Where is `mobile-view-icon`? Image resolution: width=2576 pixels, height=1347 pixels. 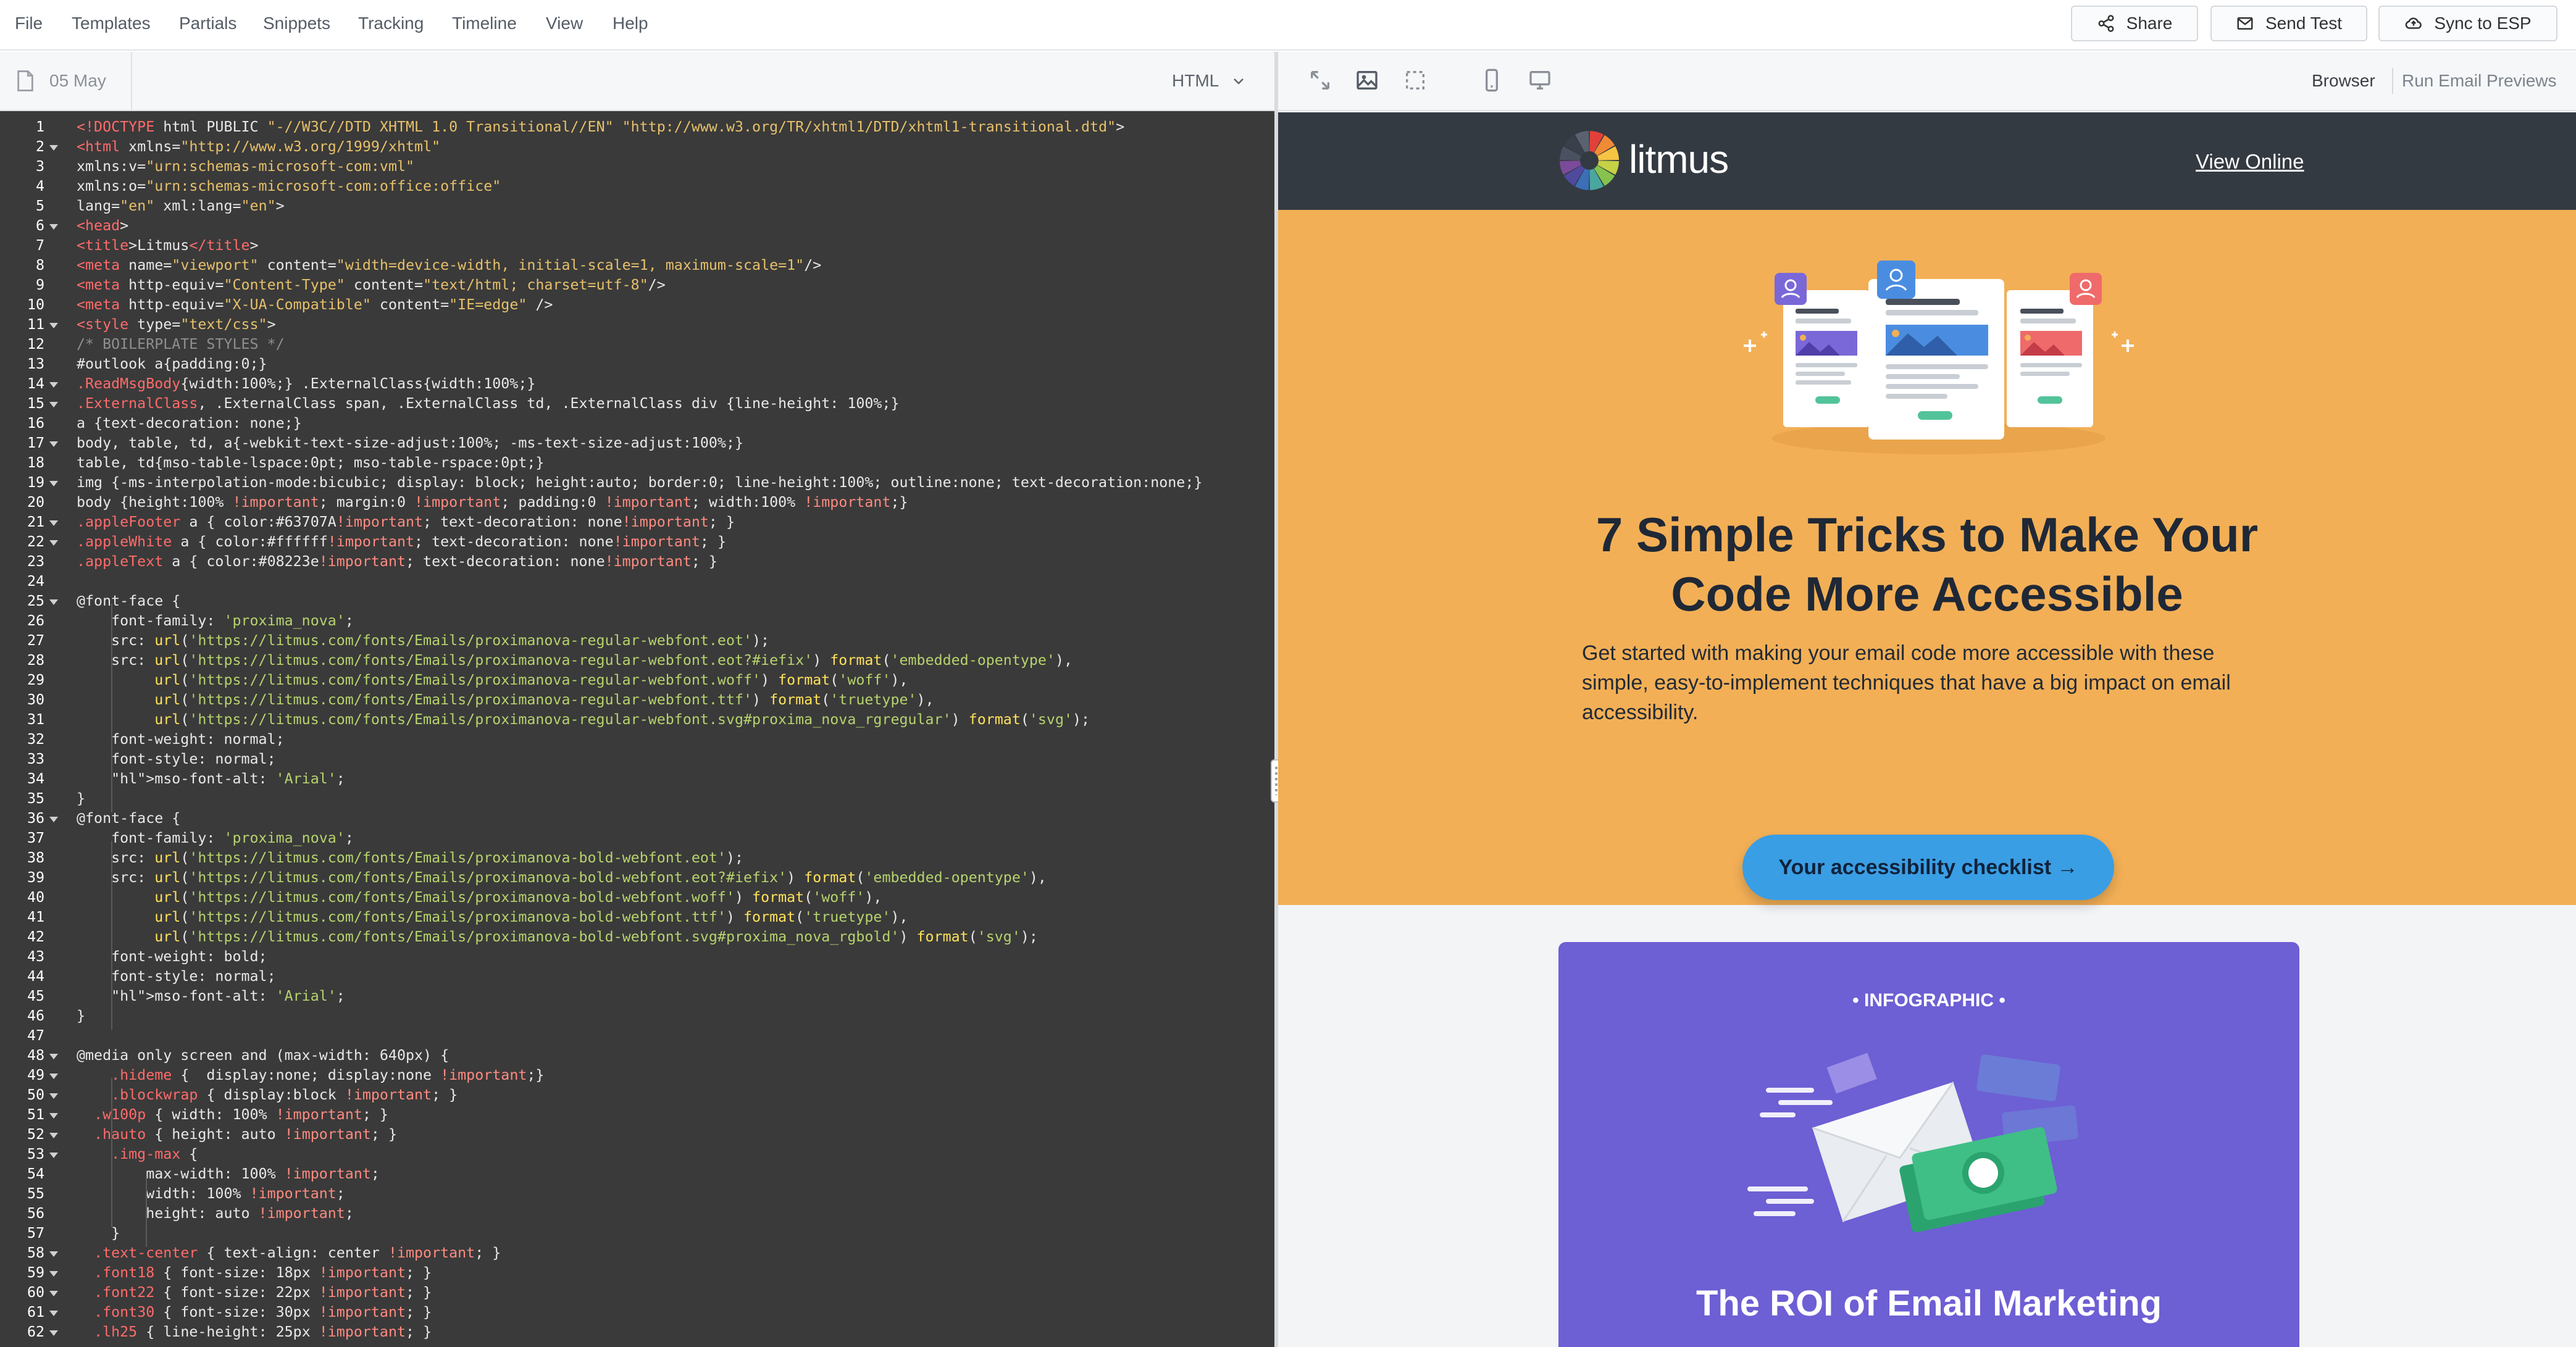
mobile-view-icon is located at coordinates (1491, 80).